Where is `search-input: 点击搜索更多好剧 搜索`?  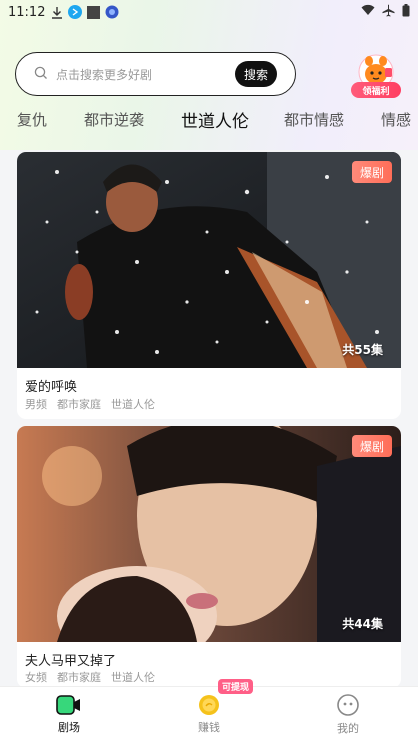
search-input: 点击搜索更多好剧 搜索 is located at coordinates (155, 74).